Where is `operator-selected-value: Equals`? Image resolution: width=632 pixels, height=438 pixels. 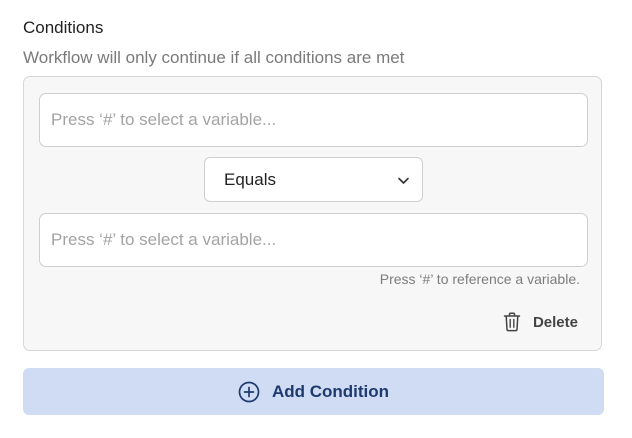
operator-selected-value: Equals is located at coordinates (250, 179).